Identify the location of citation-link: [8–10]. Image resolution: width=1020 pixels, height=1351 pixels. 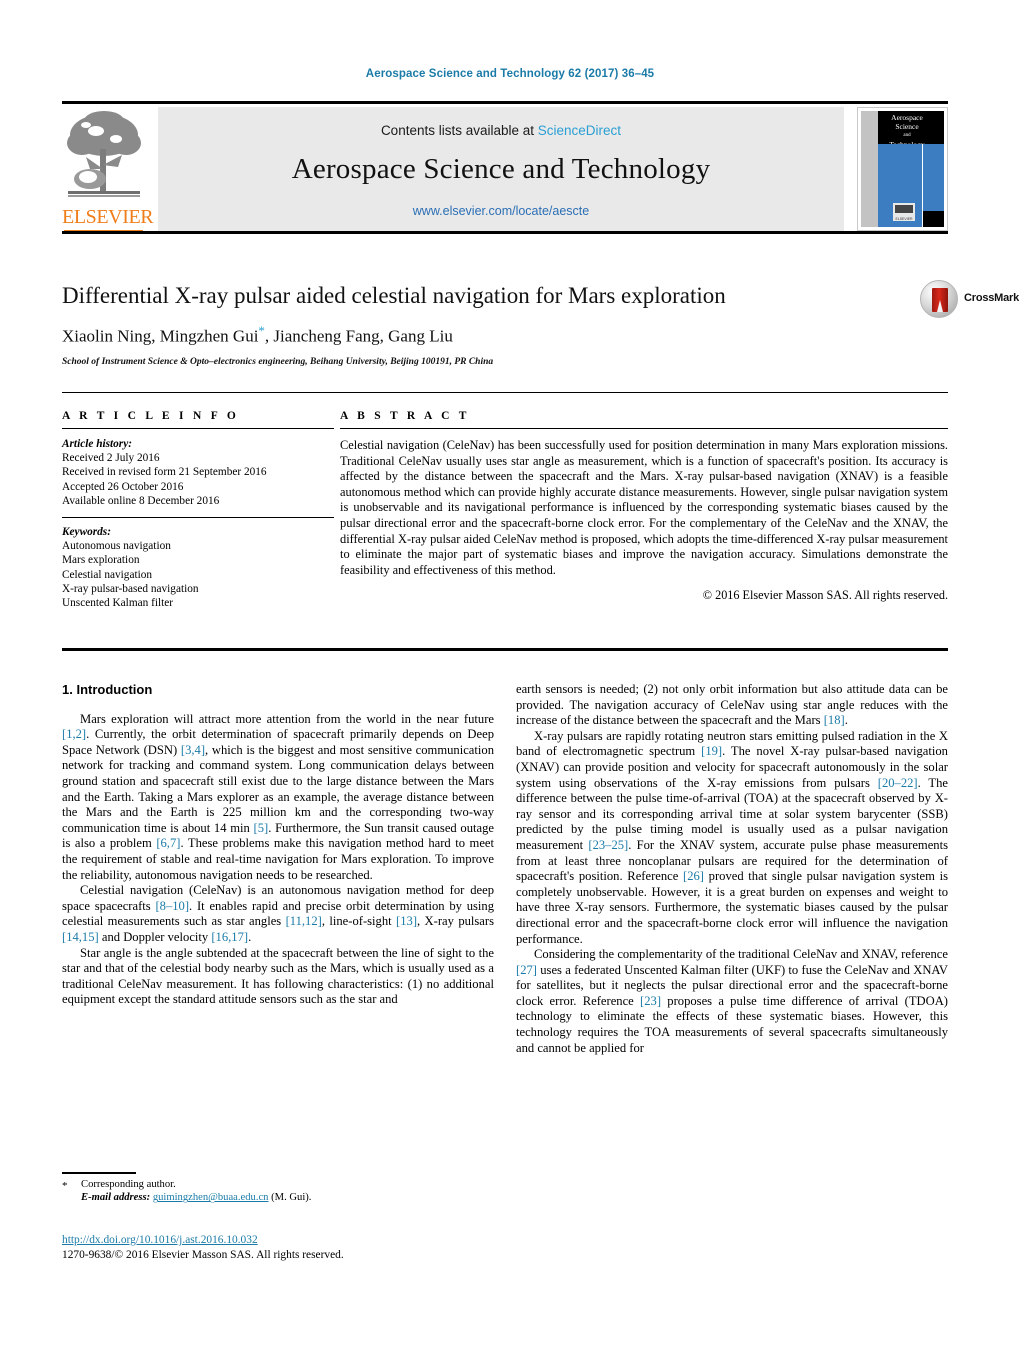
(172, 906).